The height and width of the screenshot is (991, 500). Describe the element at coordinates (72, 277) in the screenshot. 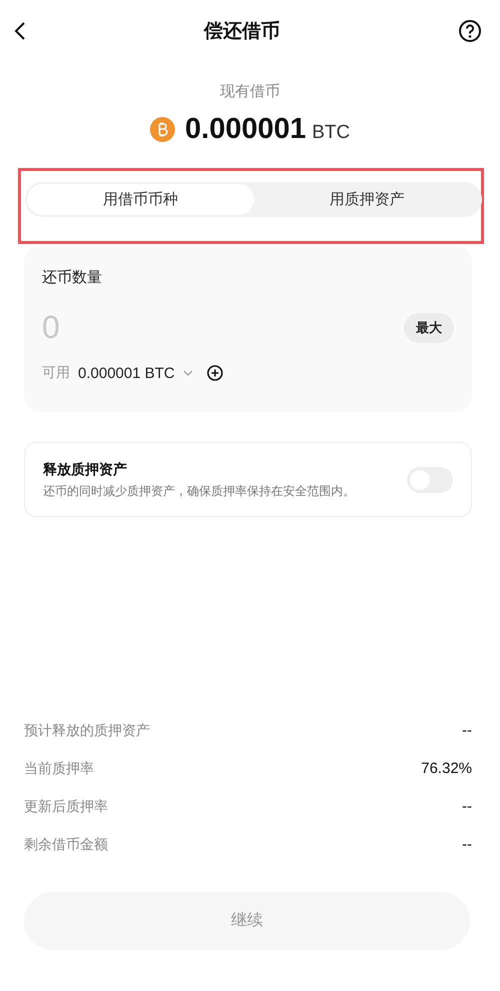

I see `repay-label: 还币数量` at that location.